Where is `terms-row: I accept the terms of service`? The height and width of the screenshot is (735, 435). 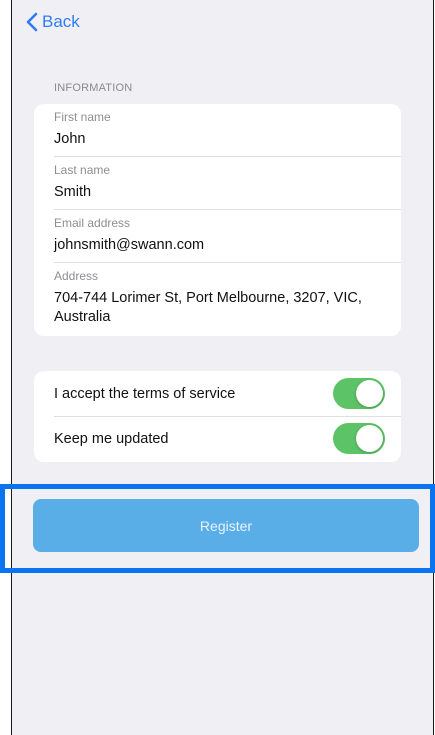 terms-row: I accept the terms of service is located at coordinates (227, 394).